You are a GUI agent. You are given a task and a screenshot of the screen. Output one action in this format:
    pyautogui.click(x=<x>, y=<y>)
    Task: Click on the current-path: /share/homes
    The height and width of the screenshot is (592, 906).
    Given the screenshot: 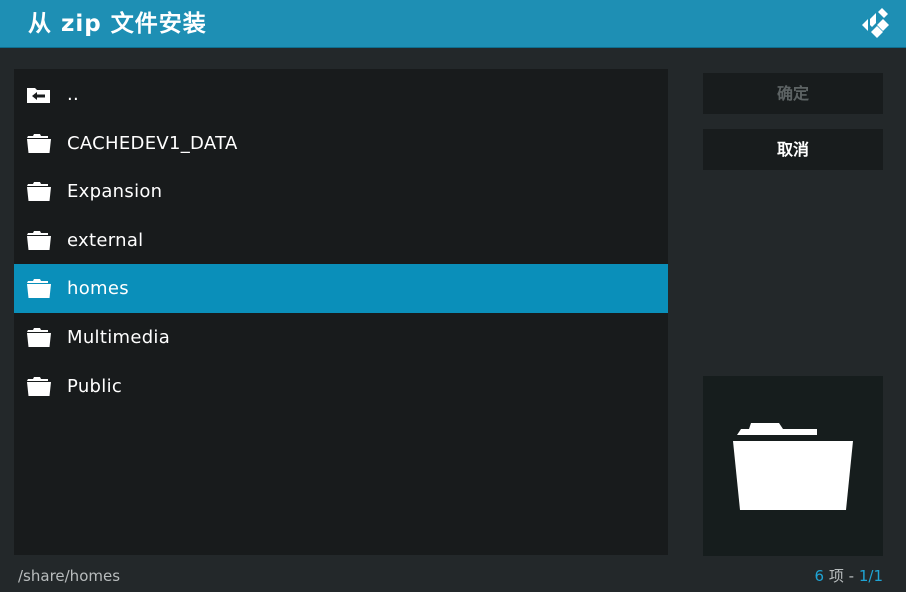 What is the action you would take?
    pyautogui.click(x=69, y=576)
    